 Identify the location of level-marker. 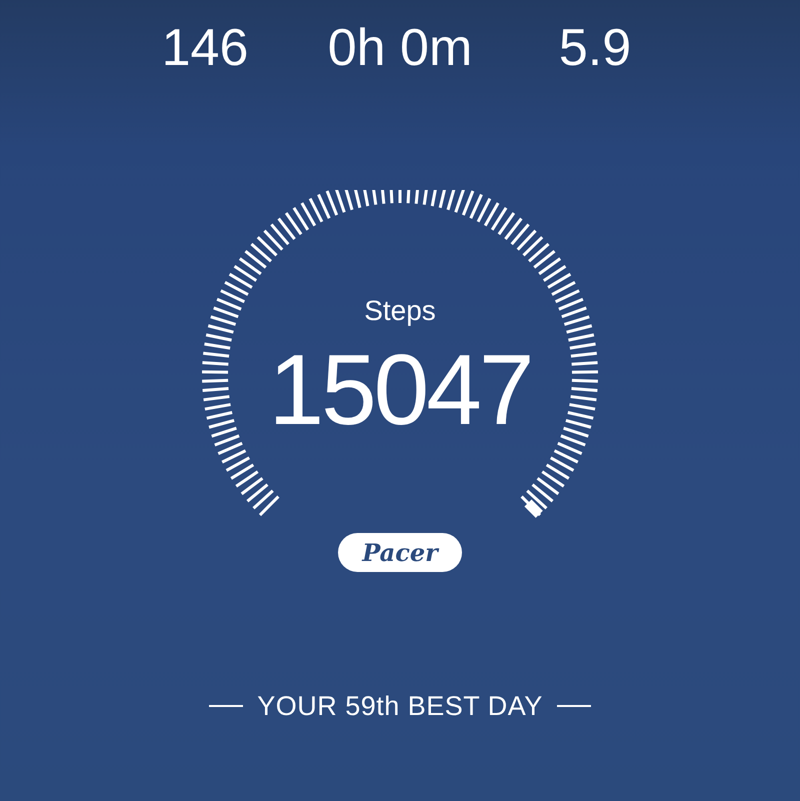
(533, 508).